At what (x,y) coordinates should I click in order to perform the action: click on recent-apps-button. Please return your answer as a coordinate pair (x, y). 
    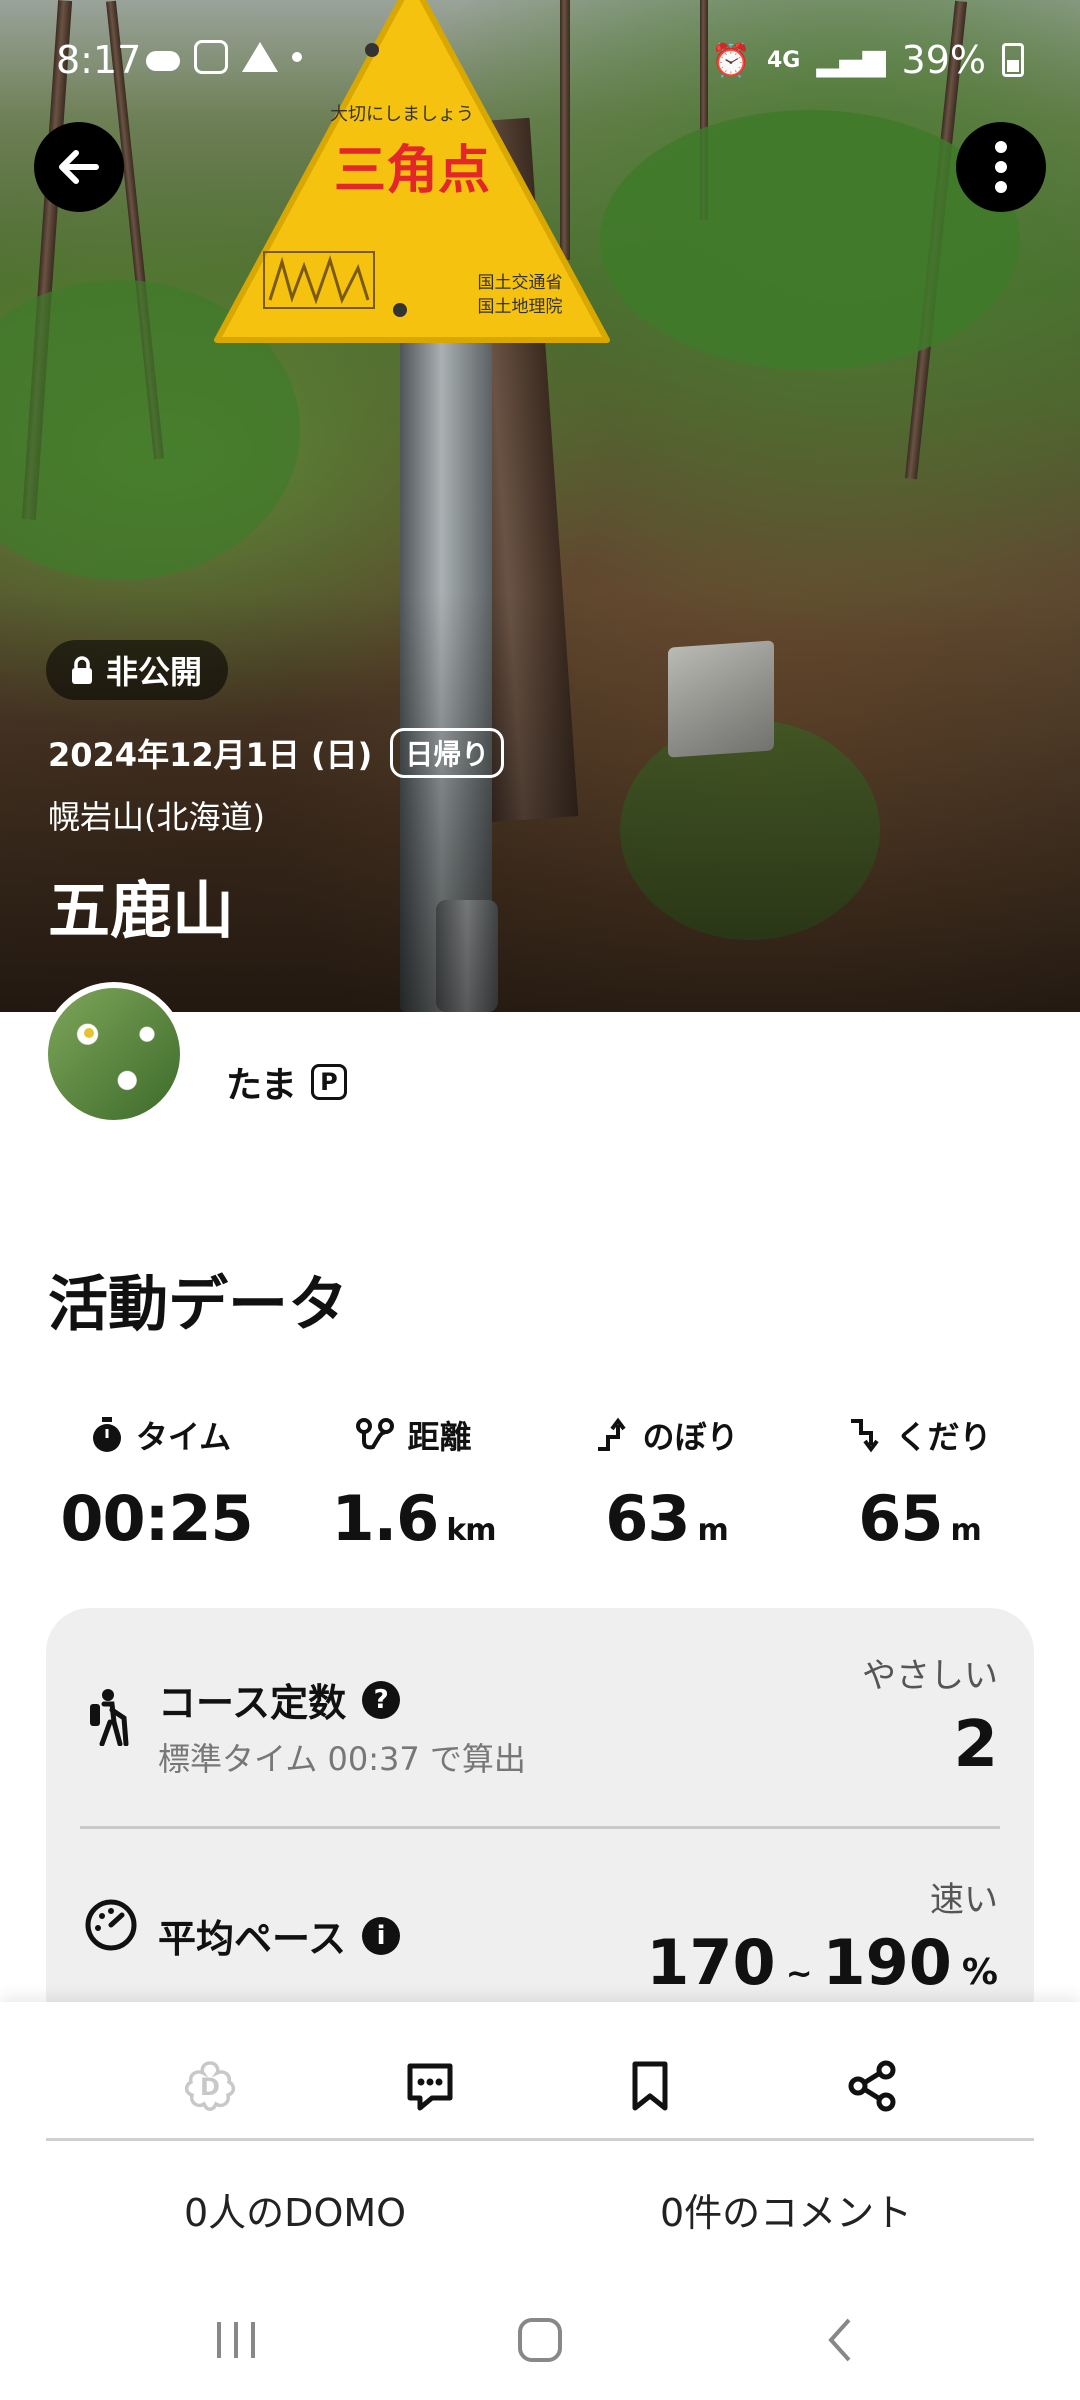
    Looking at the image, I should click on (236, 2340).